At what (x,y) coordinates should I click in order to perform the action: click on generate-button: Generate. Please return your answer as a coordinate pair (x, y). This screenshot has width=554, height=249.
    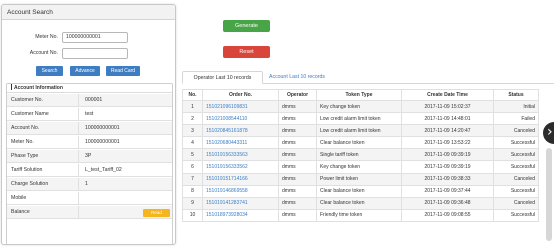
    Looking at the image, I should click on (246, 26).